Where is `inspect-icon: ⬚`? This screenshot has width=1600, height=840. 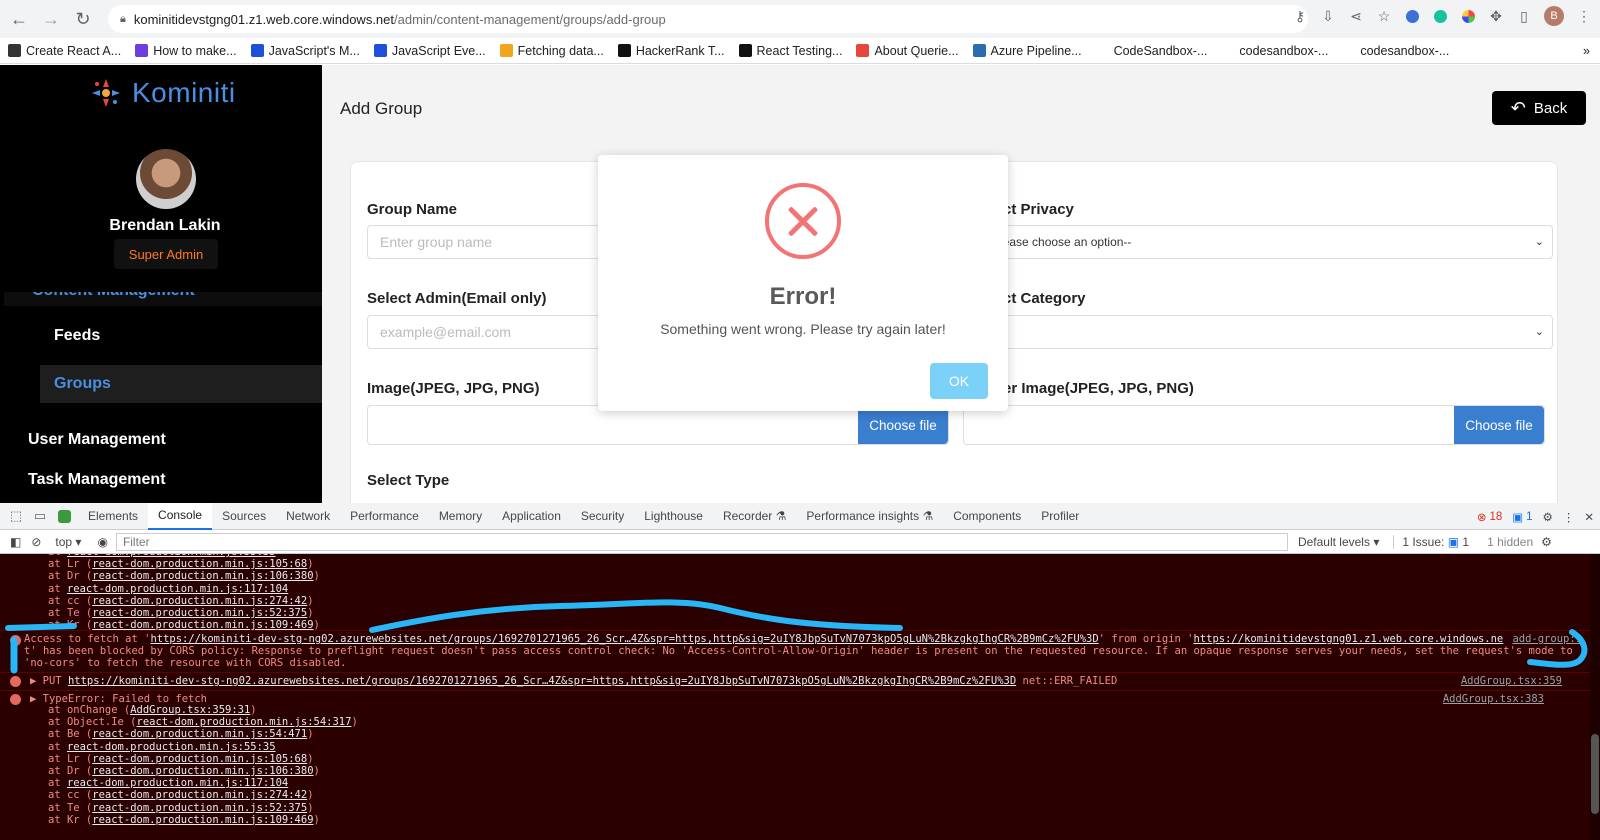 inspect-icon: ⬚ is located at coordinates (16, 516).